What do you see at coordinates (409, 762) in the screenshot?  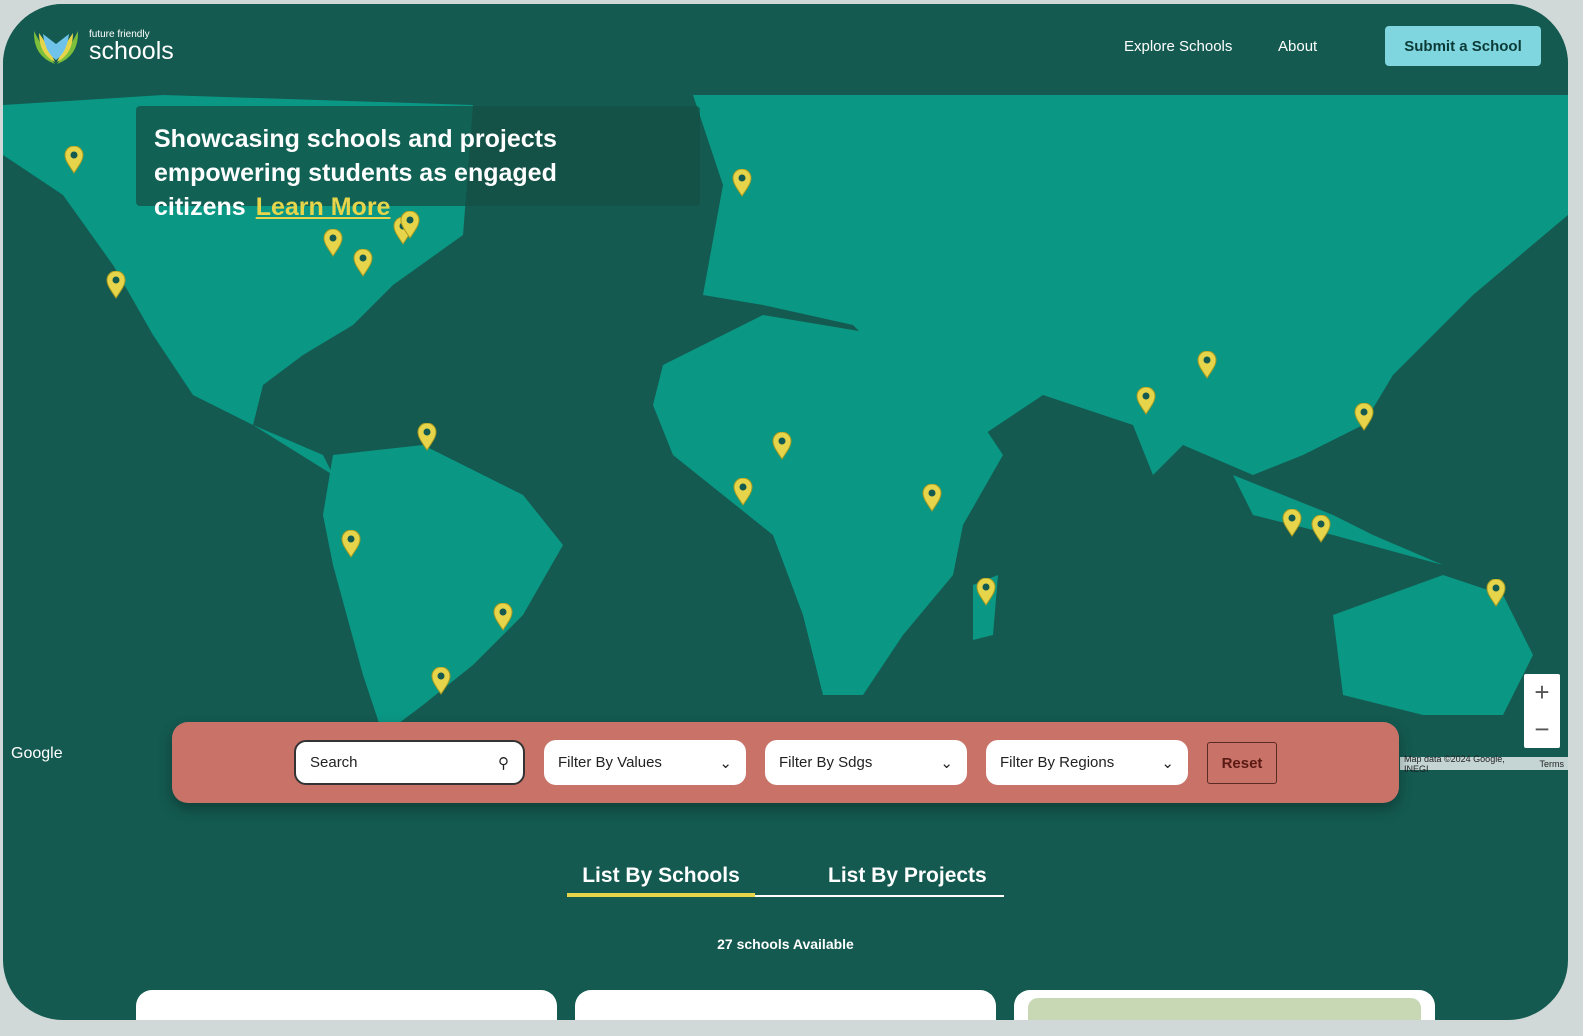 I see `search-input: Search ⚲` at bounding box center [409, 762].